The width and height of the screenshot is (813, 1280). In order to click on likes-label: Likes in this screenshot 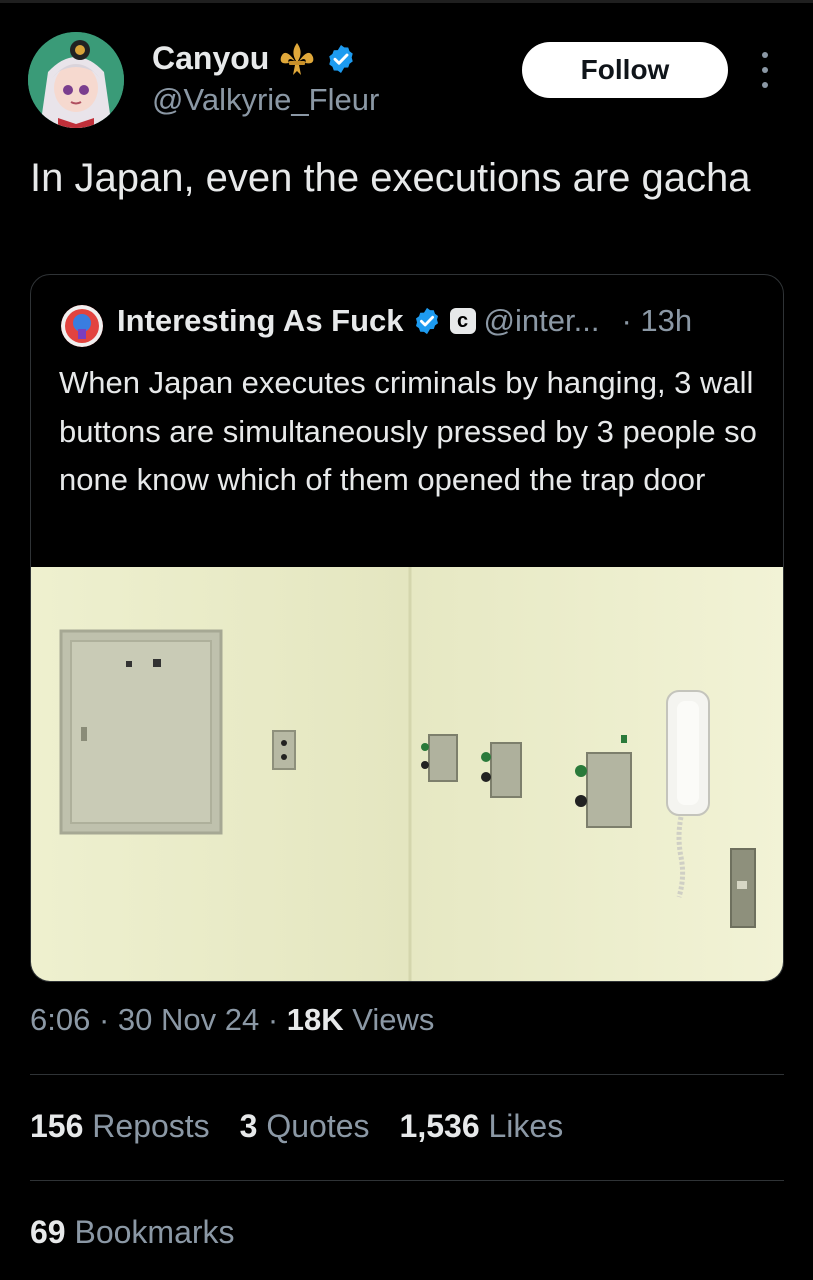, I will do `click(526, 1126)`.